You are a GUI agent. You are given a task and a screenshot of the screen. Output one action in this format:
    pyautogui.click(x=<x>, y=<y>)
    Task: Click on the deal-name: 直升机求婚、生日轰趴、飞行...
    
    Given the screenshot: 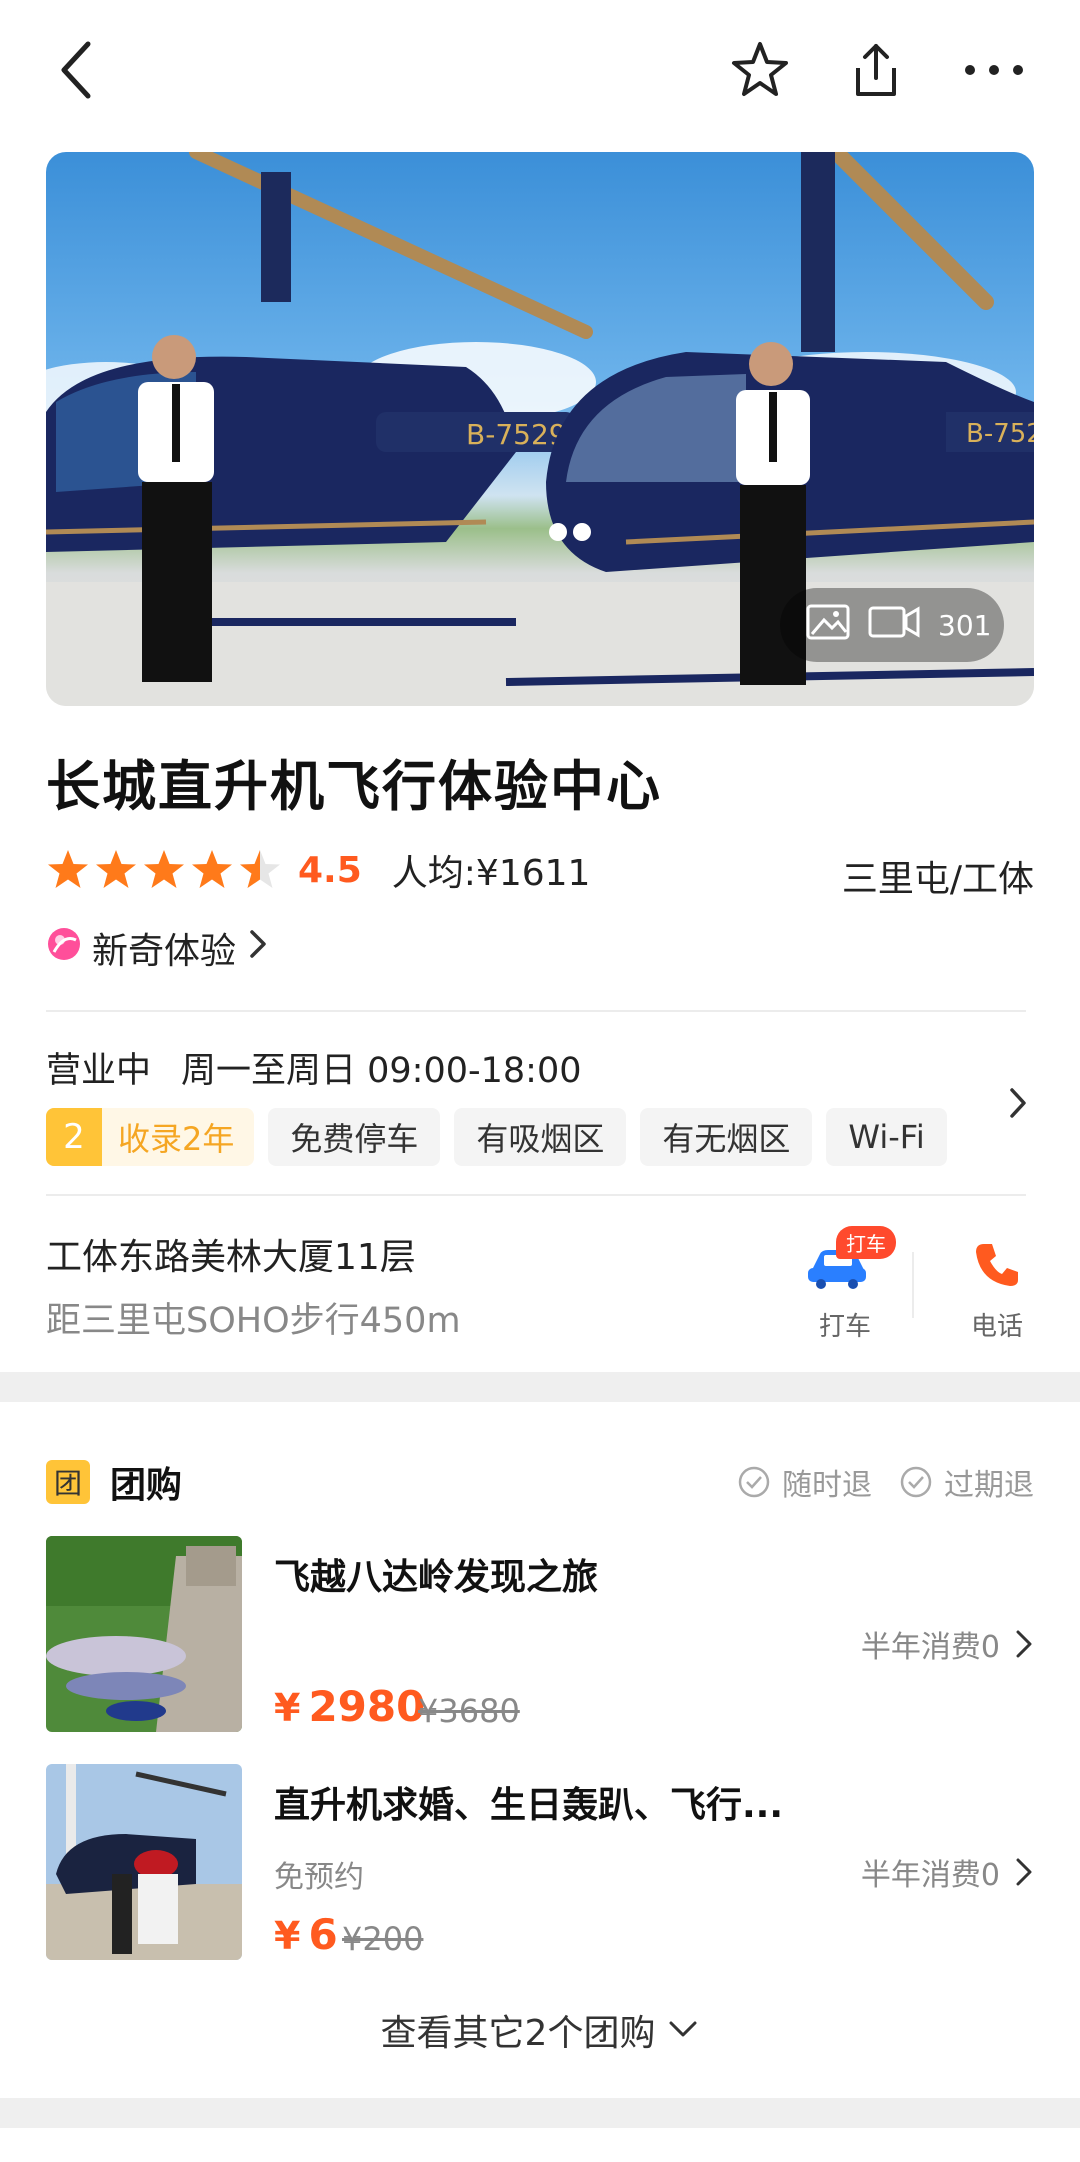 What is the action you would take?
    pyautogui.click(x=529, y=1805)
    